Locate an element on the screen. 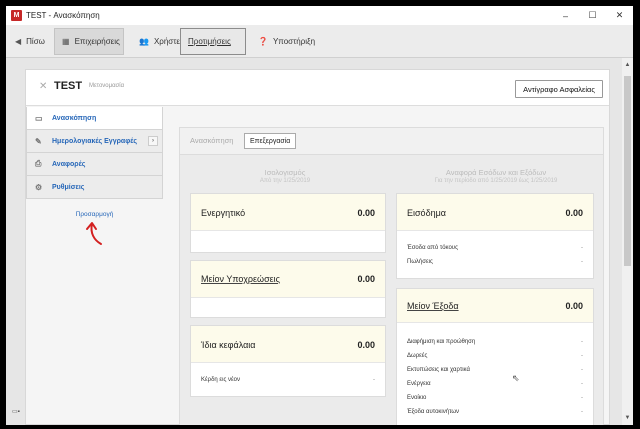 The image size is (640, 429). expenses-title: Μείον Έξοδα is located at coordinates (433, 306).